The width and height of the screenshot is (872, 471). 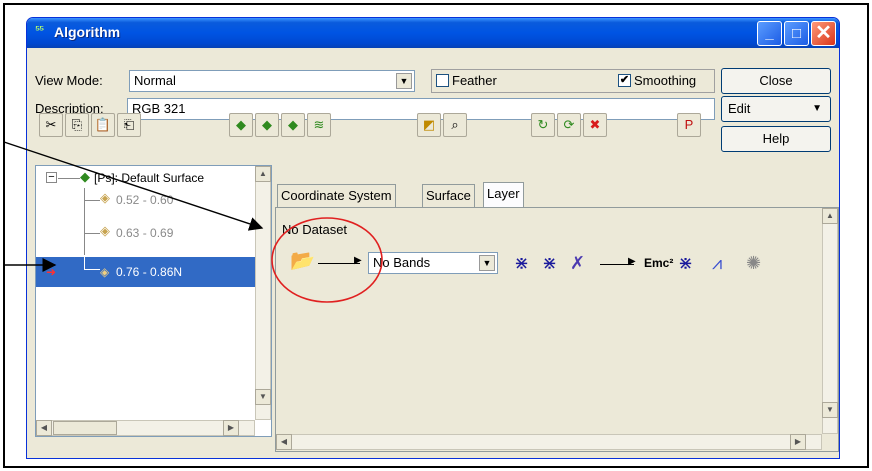 I want to click on annotation-overlay, so click(x=193, y=222).